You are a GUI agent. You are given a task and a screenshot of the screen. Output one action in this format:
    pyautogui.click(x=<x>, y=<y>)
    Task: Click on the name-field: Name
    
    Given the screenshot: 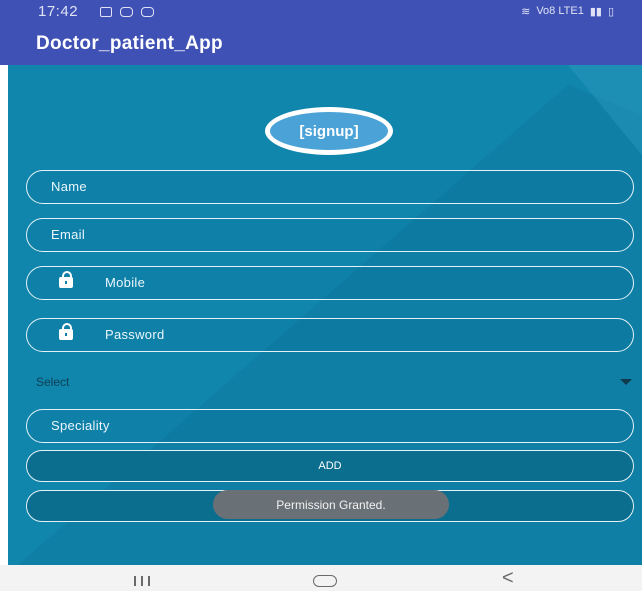 What is the action you would take?
    pyautogui.click(x=330, y=187)
    